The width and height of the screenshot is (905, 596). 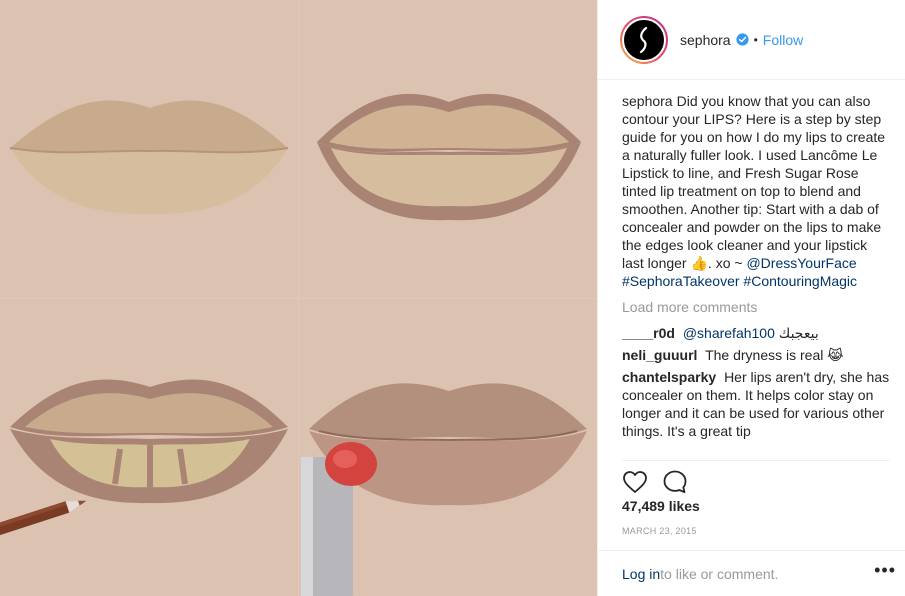 What do you see at coordinates (699, 263) in the screenshot?
I see `thumbs-up-emoji: 👍` at bounding box center [699, 263].